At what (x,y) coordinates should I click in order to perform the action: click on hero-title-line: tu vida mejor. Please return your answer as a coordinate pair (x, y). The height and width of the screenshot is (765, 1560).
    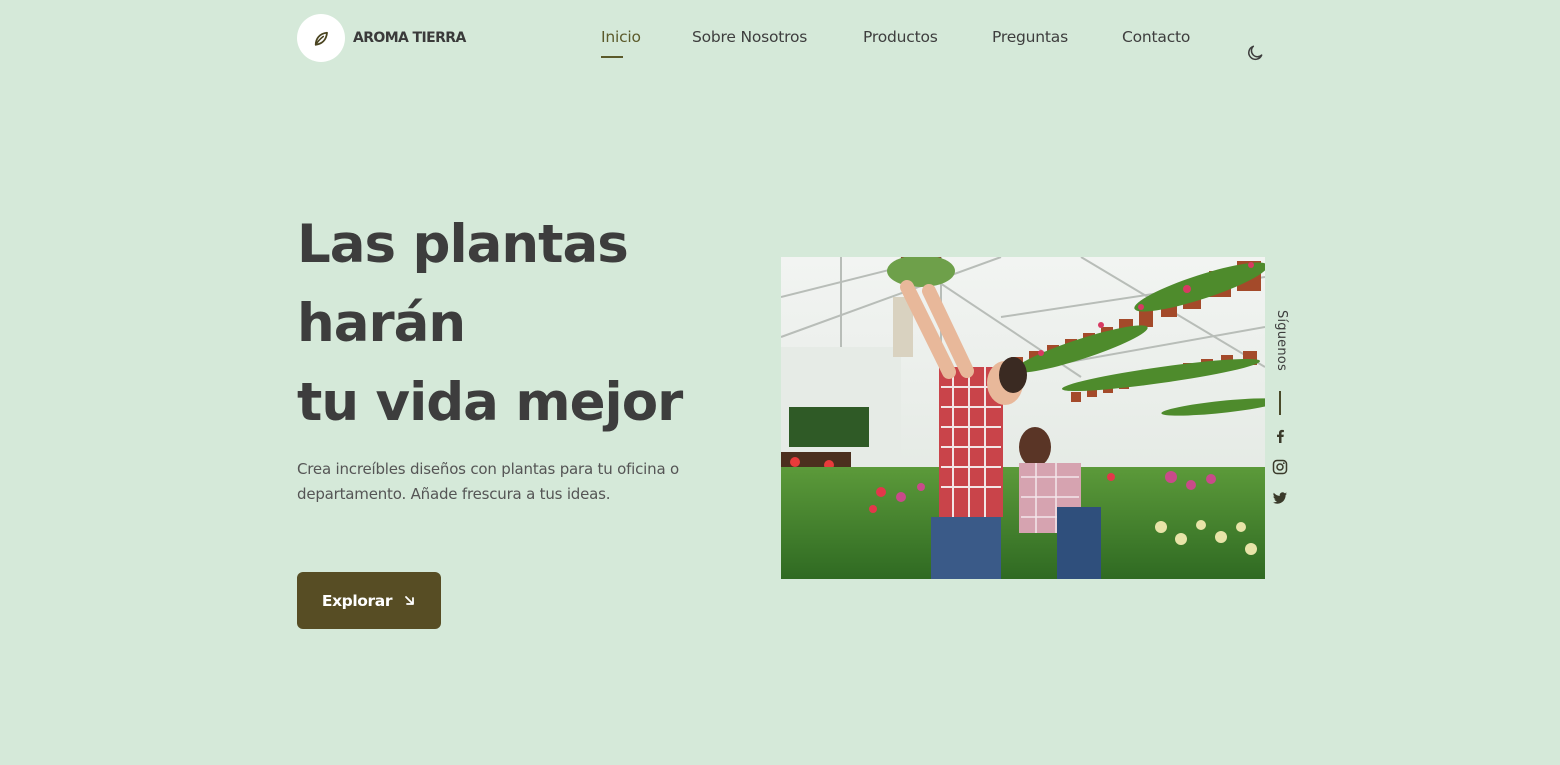
    Looking at the image, I should click on (490, 402).